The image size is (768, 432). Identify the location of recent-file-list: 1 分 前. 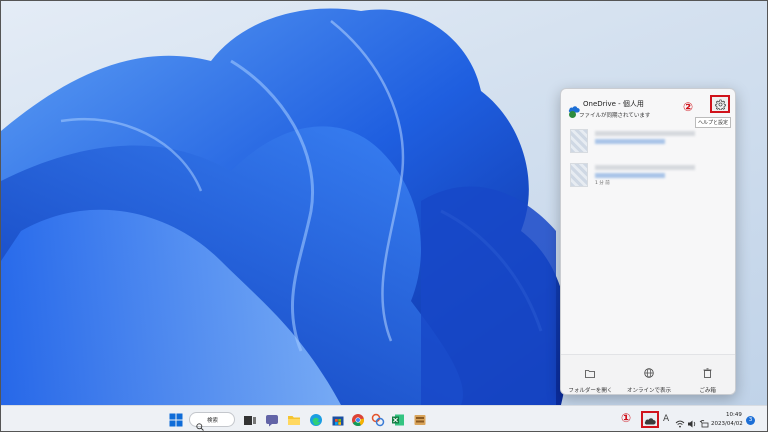
(648, 161).